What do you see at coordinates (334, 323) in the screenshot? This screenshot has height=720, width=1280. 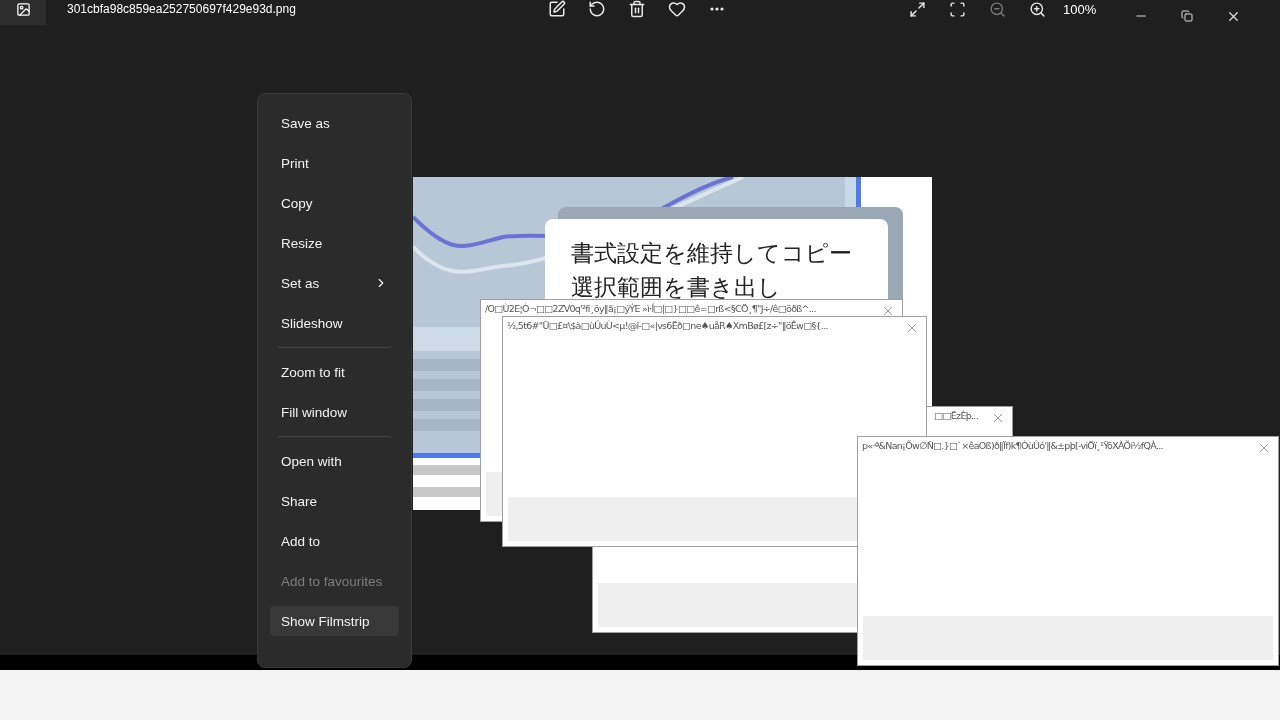 I see `menu-item: Slideshow` at bounding box center [334, 323].